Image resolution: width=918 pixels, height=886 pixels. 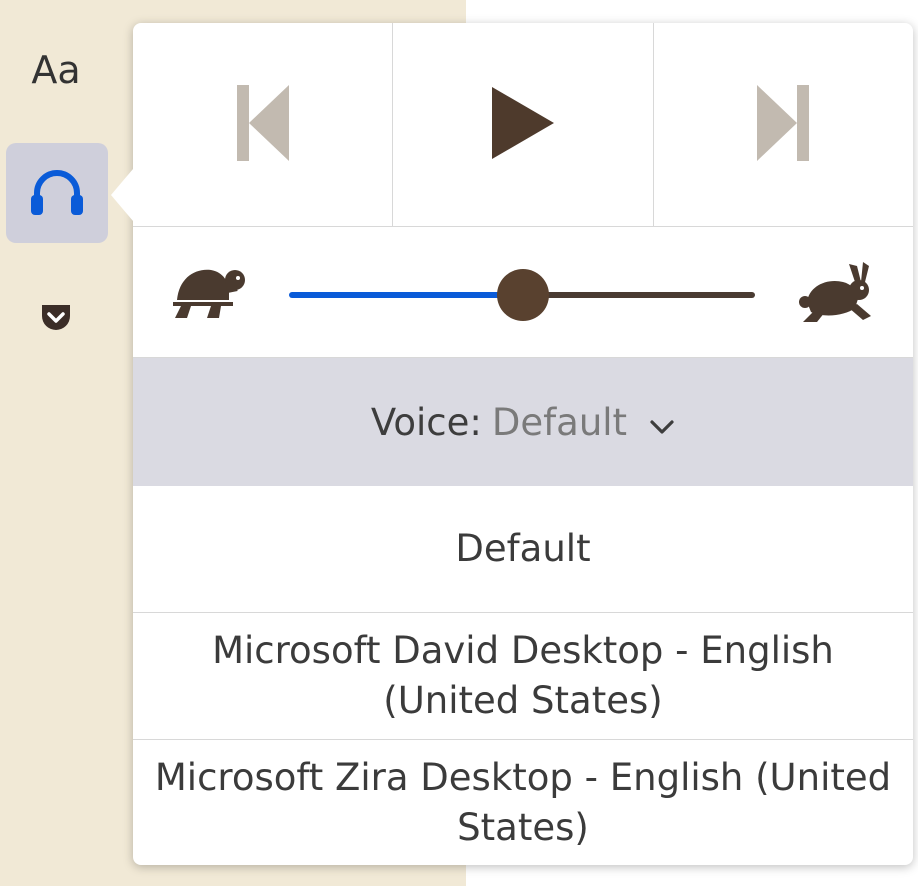 What do you see at coordinates (638, 295) in the screenshot?
I see `rate-slider-track` at bounding box center [638, 295].